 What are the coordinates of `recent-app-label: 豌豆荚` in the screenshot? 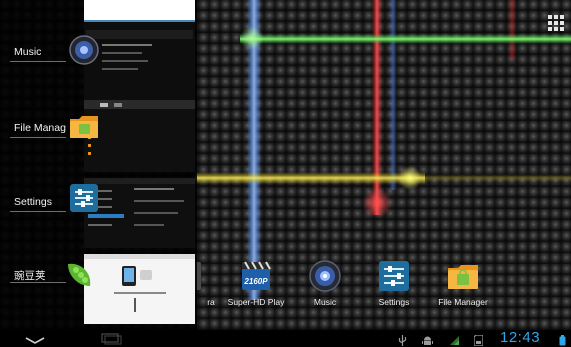 It's located at (30, 276).